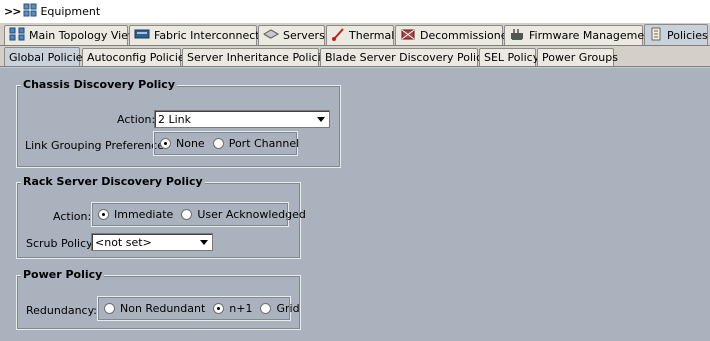 The height and width of the screenshot is (341, 710). Describe the element at coordinates (291, 35) in the screenshot. I see `tab-servers: Servers` at that location.